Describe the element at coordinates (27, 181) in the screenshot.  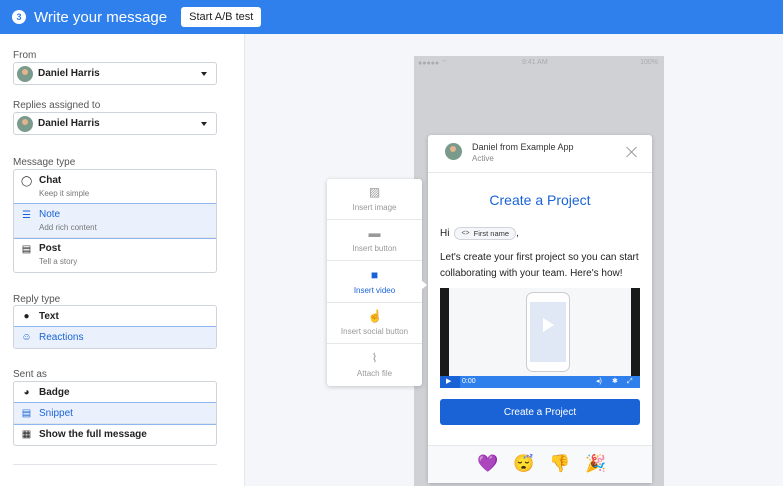
I see `chat-bubble-icon: ◯` at that location.